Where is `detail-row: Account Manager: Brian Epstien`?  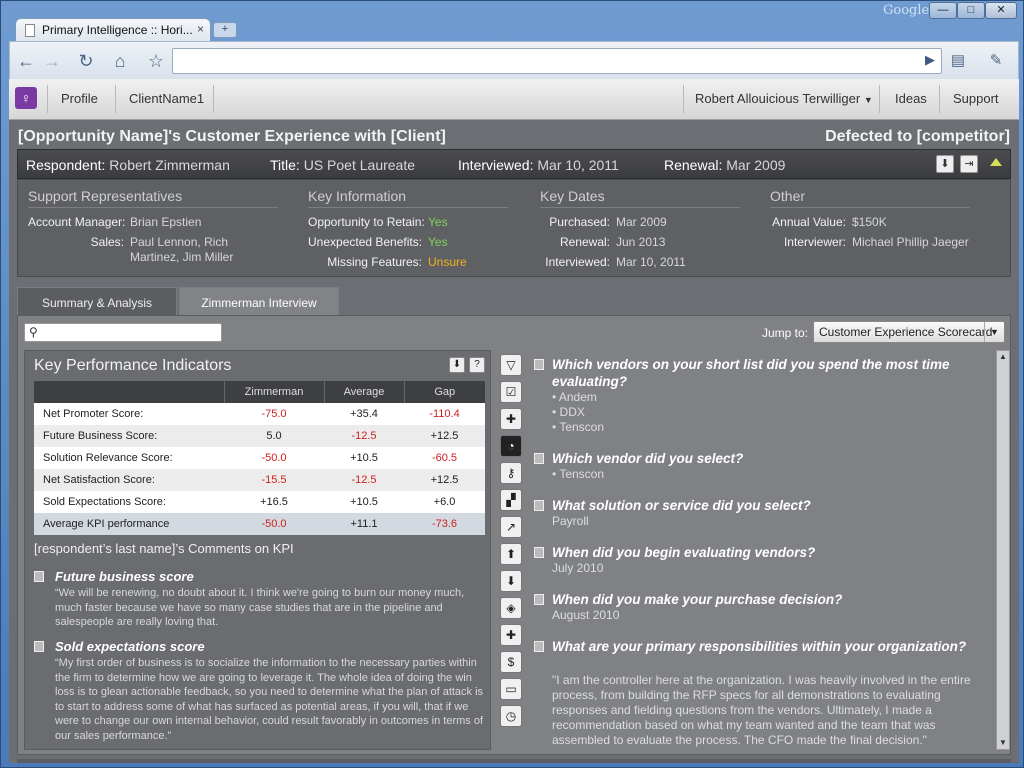
detail-row: Account Manager: Brian Epstien is located at coordinates (115, 222).